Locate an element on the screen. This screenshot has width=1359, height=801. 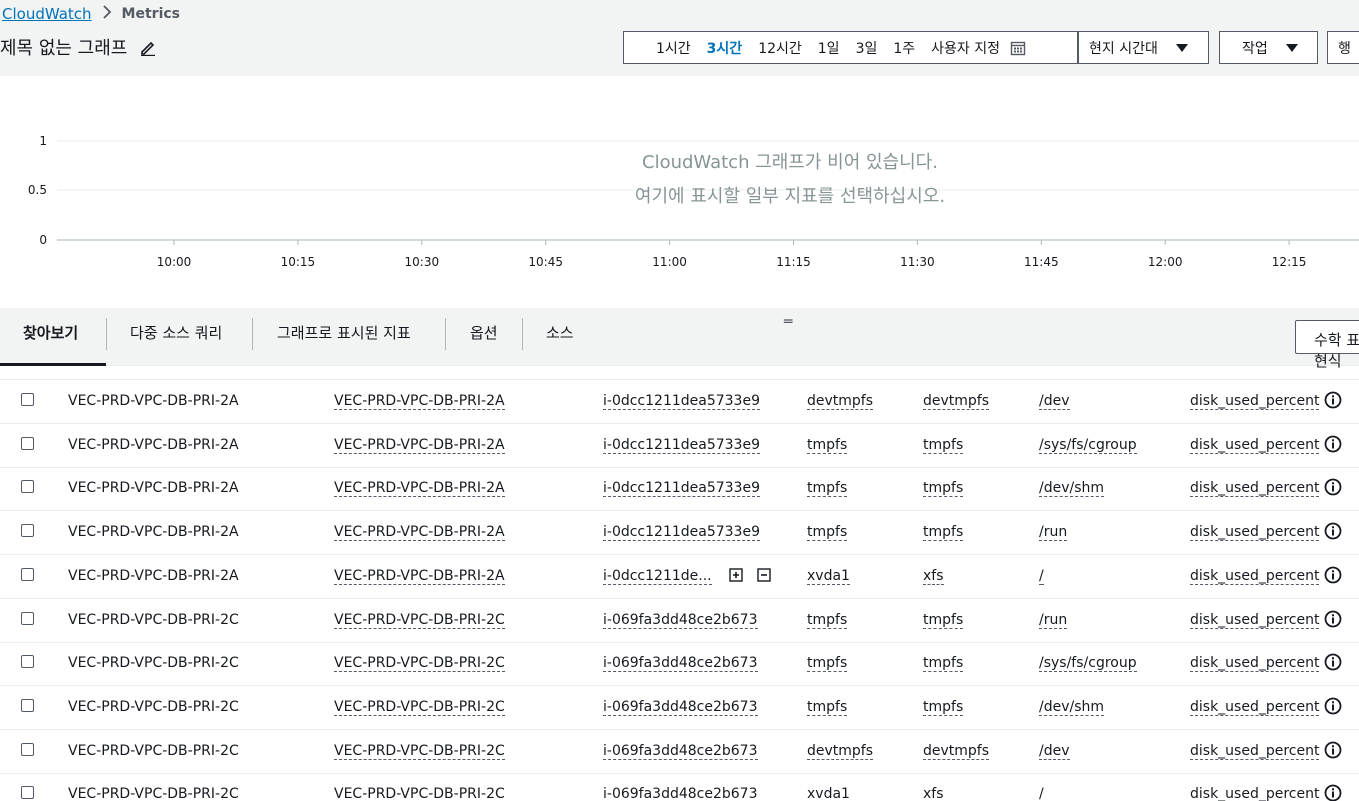
breadcrumb-cloudwatch-link: CloudWatch is located at coordinates (47, 14).